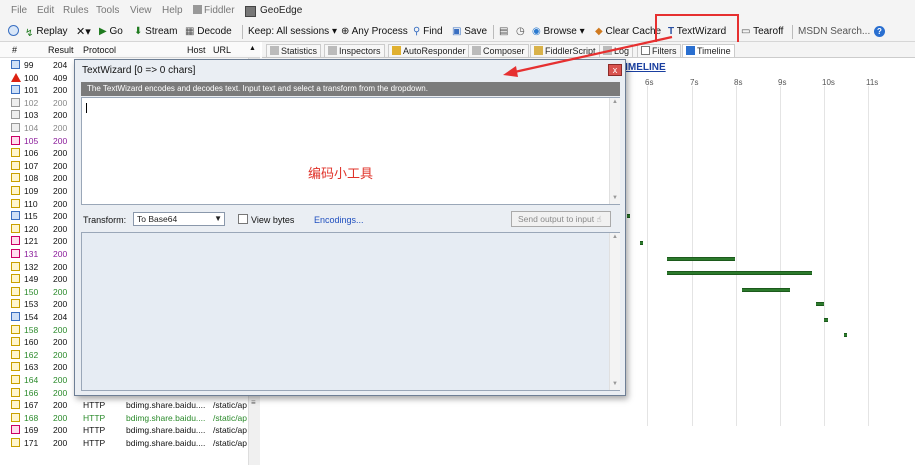 This screenshot has height=465, width=915. Describe the element at coordinates (155, 32) in the screenshot. I see `stream-button: ⬇ Stream` at that location.